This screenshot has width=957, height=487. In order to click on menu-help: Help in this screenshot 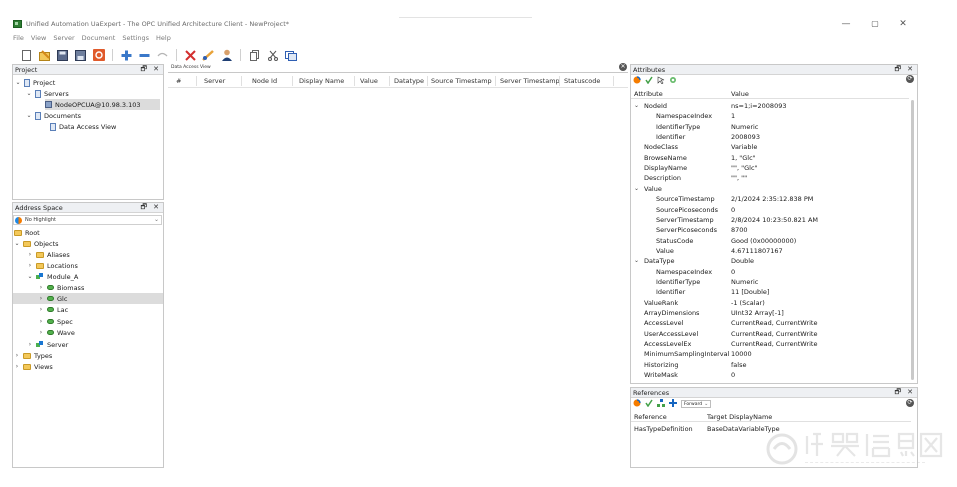, I will do `click(163, 39)`.